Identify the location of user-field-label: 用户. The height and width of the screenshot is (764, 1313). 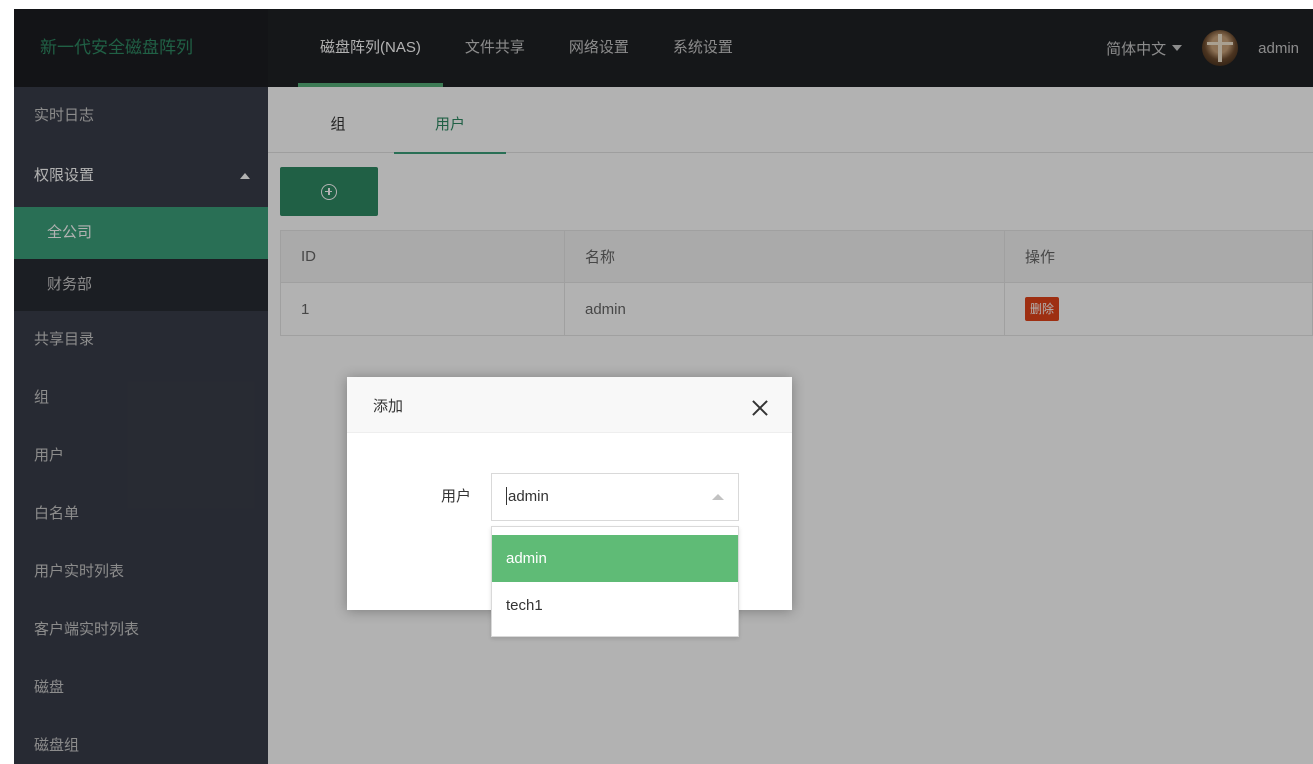
(455, 496).